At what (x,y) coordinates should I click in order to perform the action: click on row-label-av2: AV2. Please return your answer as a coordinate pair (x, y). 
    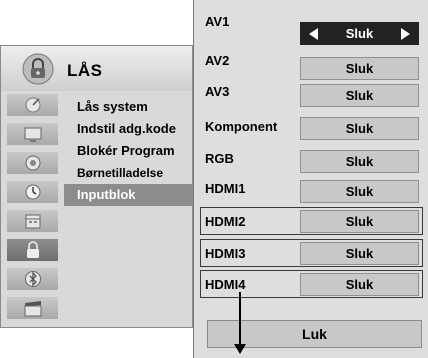
    Looking at the image, I should click on (217, 60).